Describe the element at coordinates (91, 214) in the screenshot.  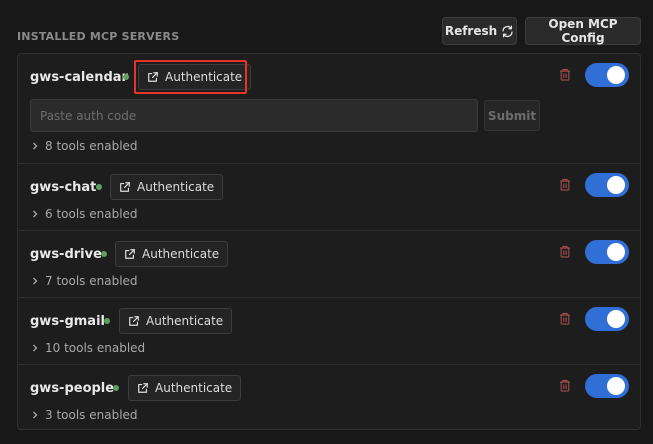
I see `tools-count: 6 tools enabled` at that location.